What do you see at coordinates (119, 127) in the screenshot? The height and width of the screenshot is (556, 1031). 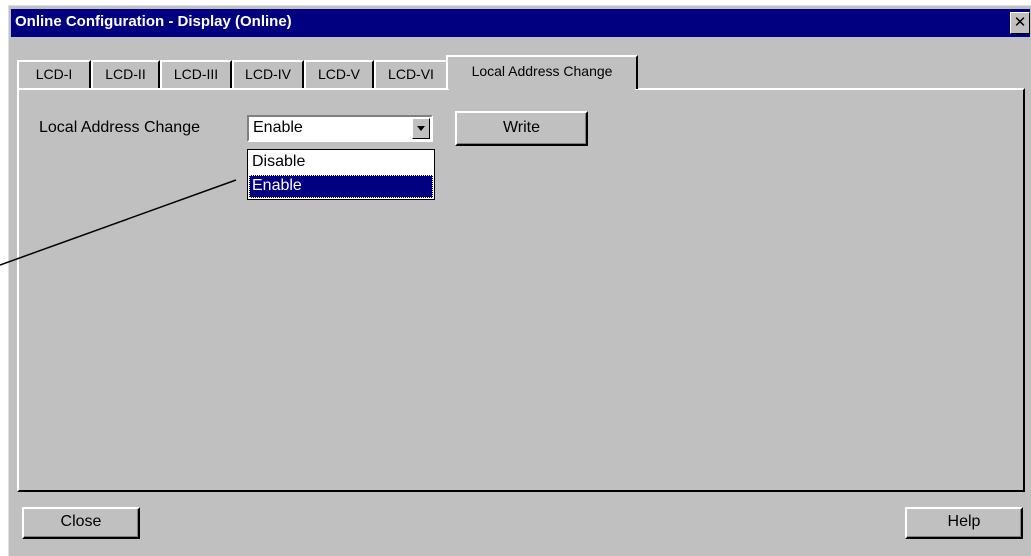 I see `local-address-change-label: Local Address Change` at bounding box center [119, 127].